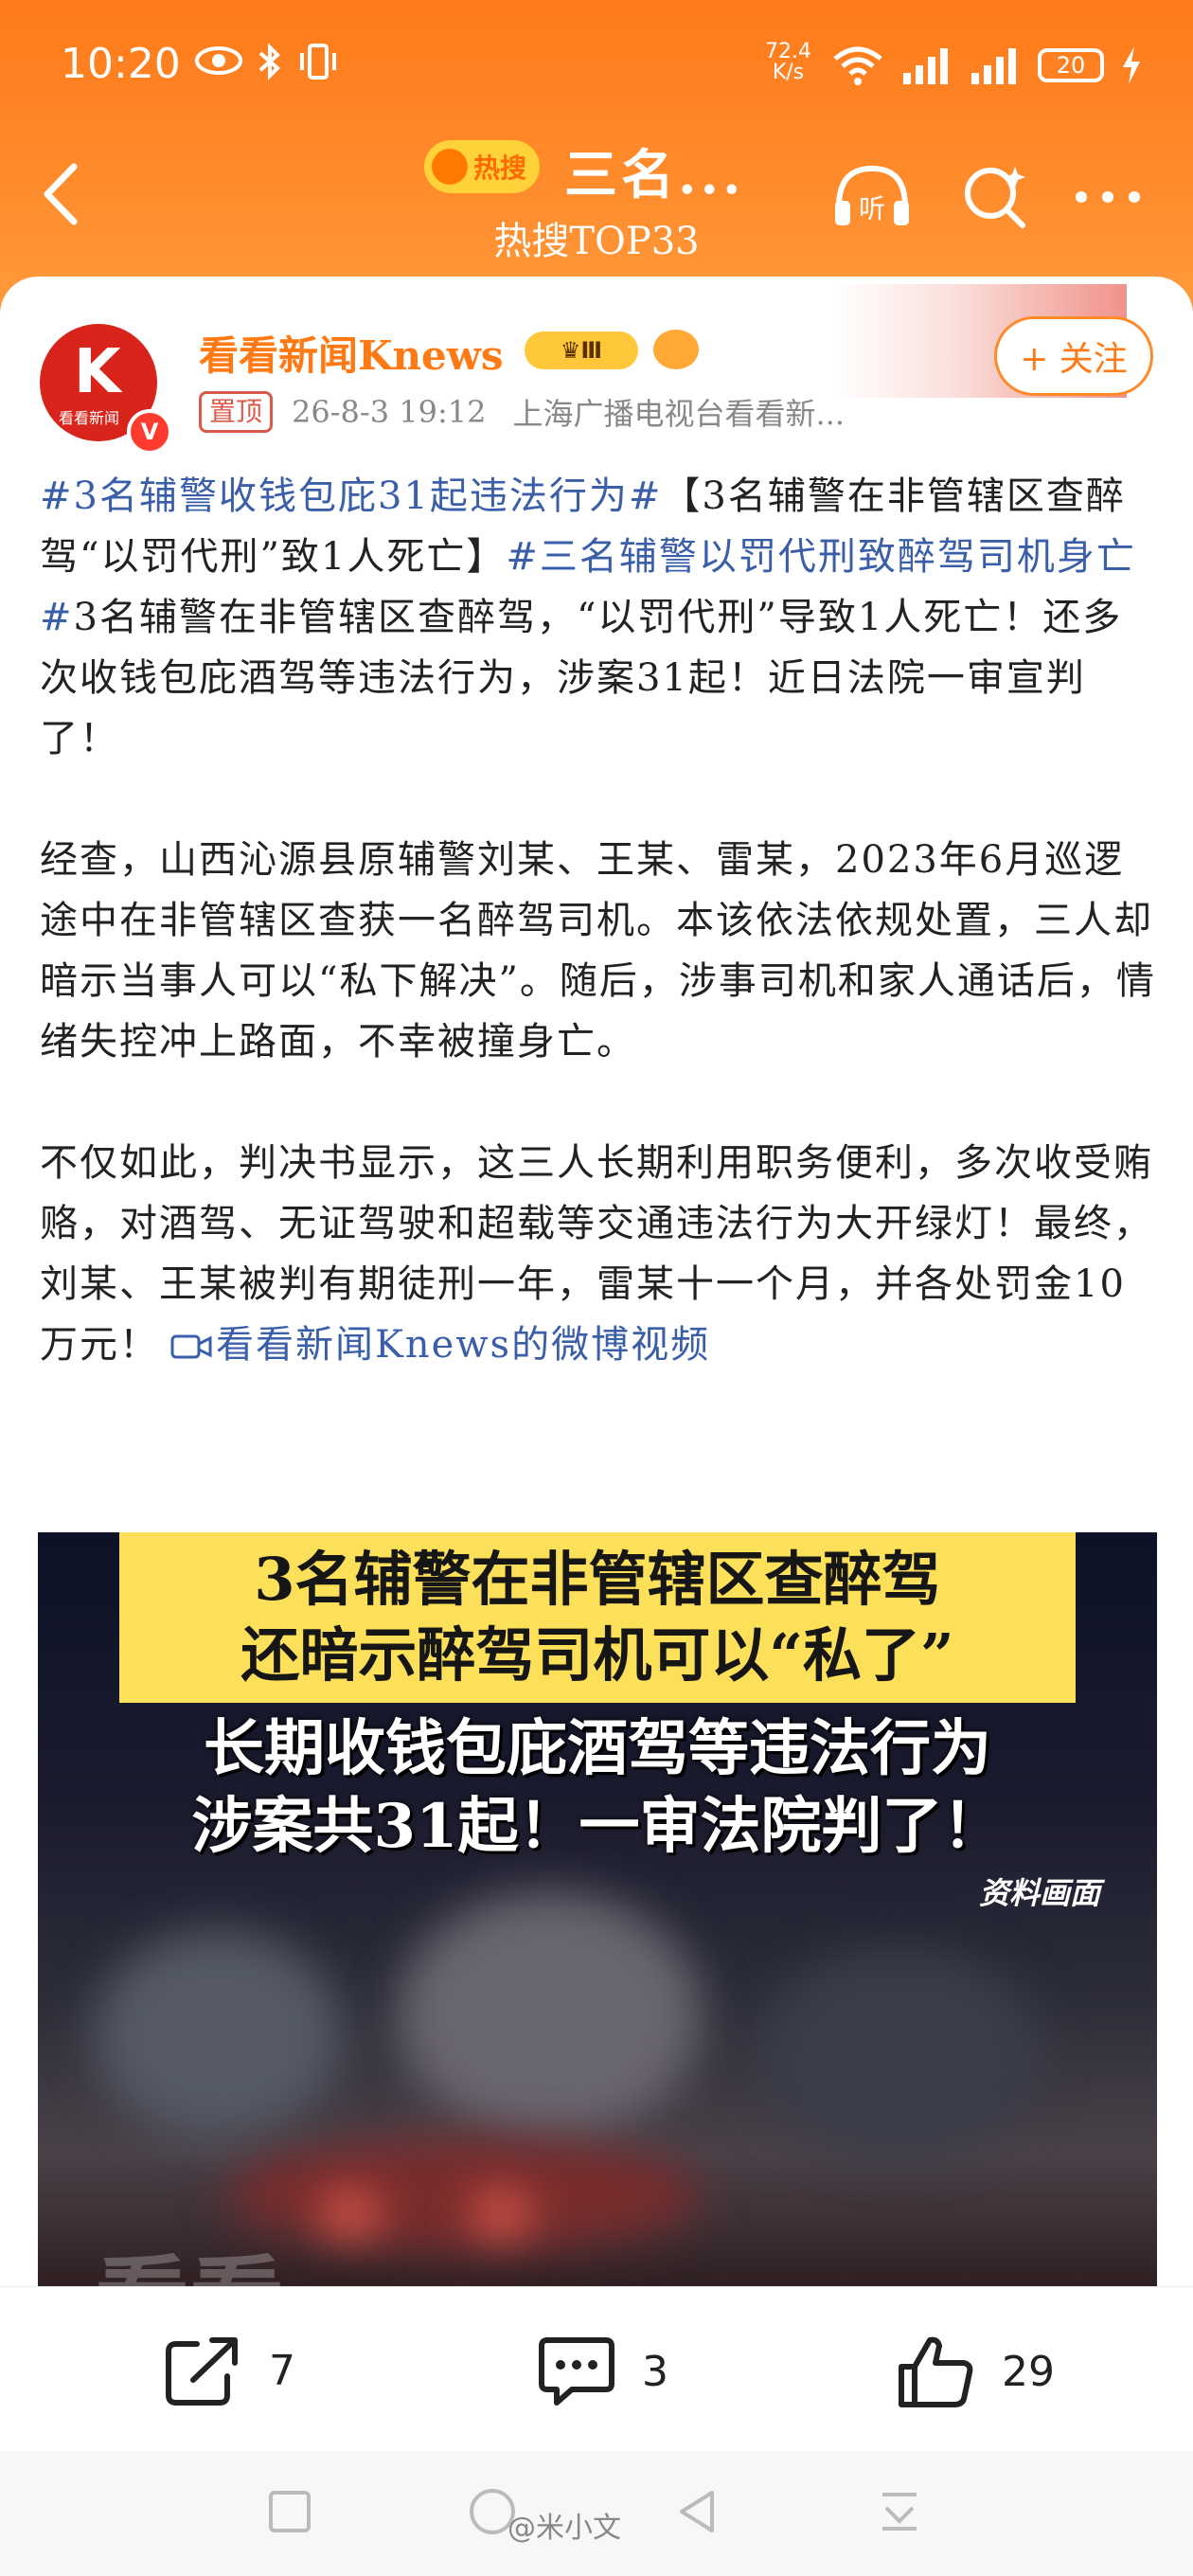 Image resolution: width=1193 pixels, height=2576 pixels. Describe the element at coordinates (597, 1826) in the screenshot. I see `video-caption-2: 涉案共31起！一审法院判了！` at that location.